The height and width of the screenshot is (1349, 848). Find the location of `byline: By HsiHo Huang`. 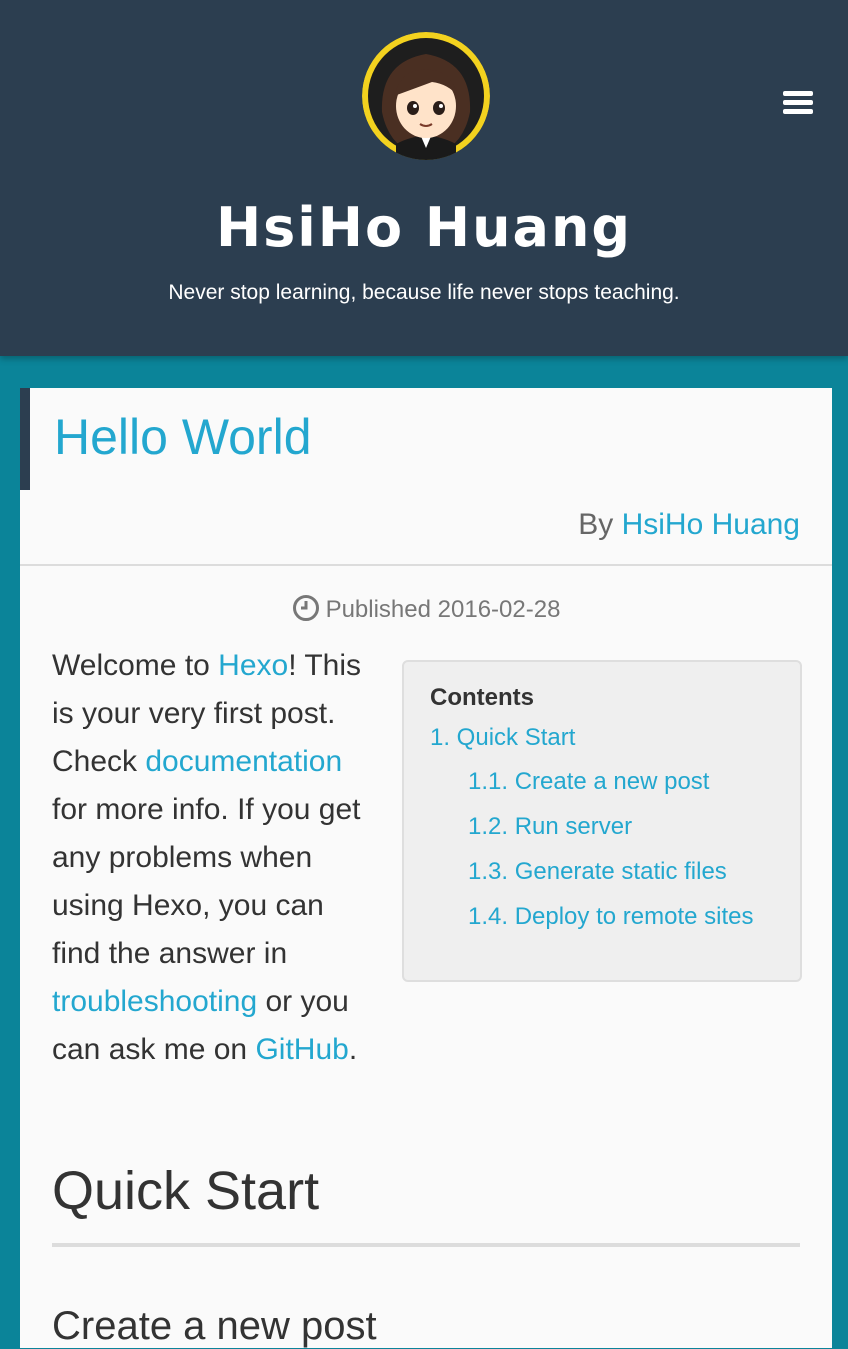

byline: By HsiHo Huang is located at coordinates (689, 525).